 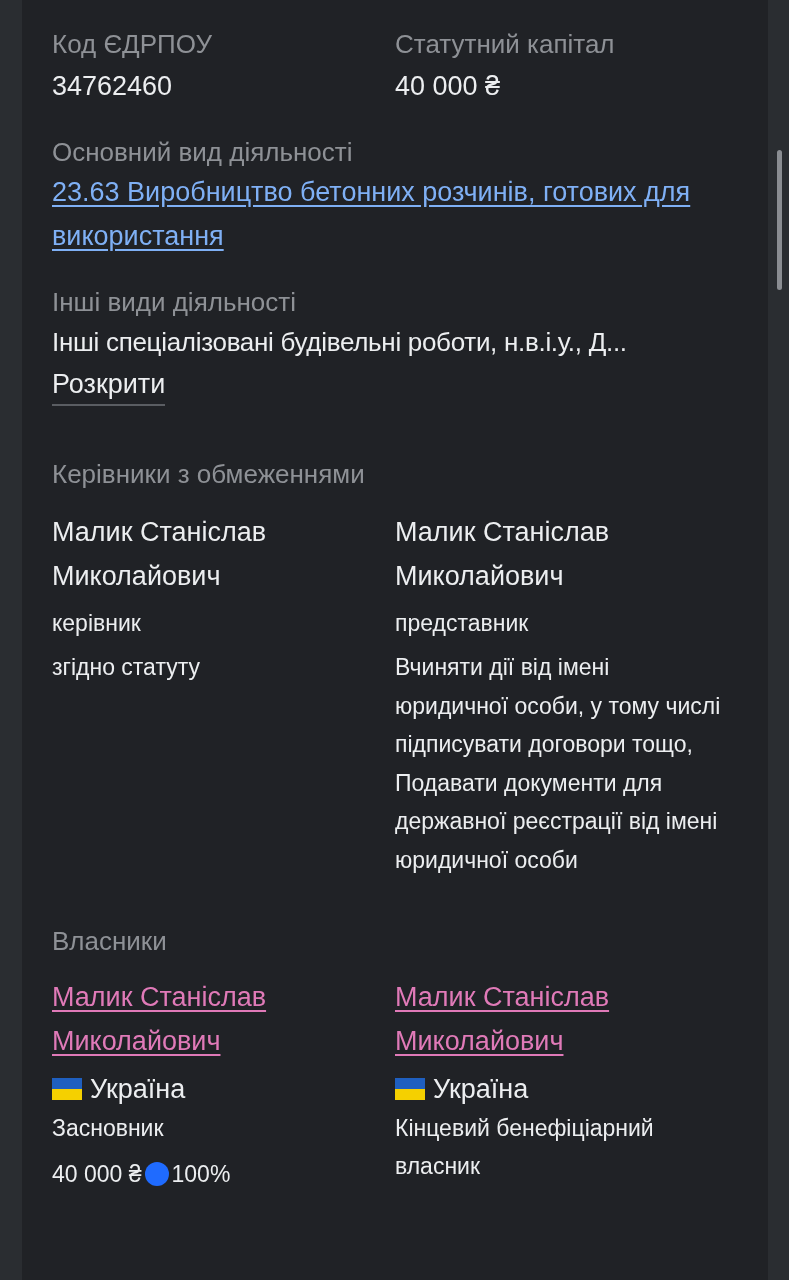 What do you see at coordinates (109, 385) in the screenshot?
I see `expand-button: Розкрити` at bounding box center [109, 385].